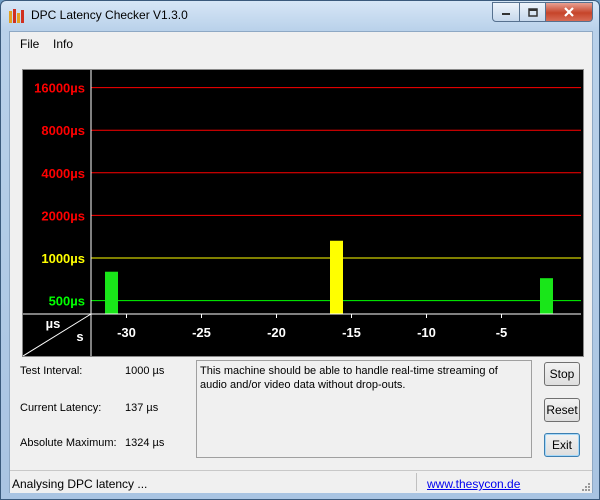  Describe the element at coordinates (276, 332) in the screenshot. I see `x-tick-label: -20` at that location.